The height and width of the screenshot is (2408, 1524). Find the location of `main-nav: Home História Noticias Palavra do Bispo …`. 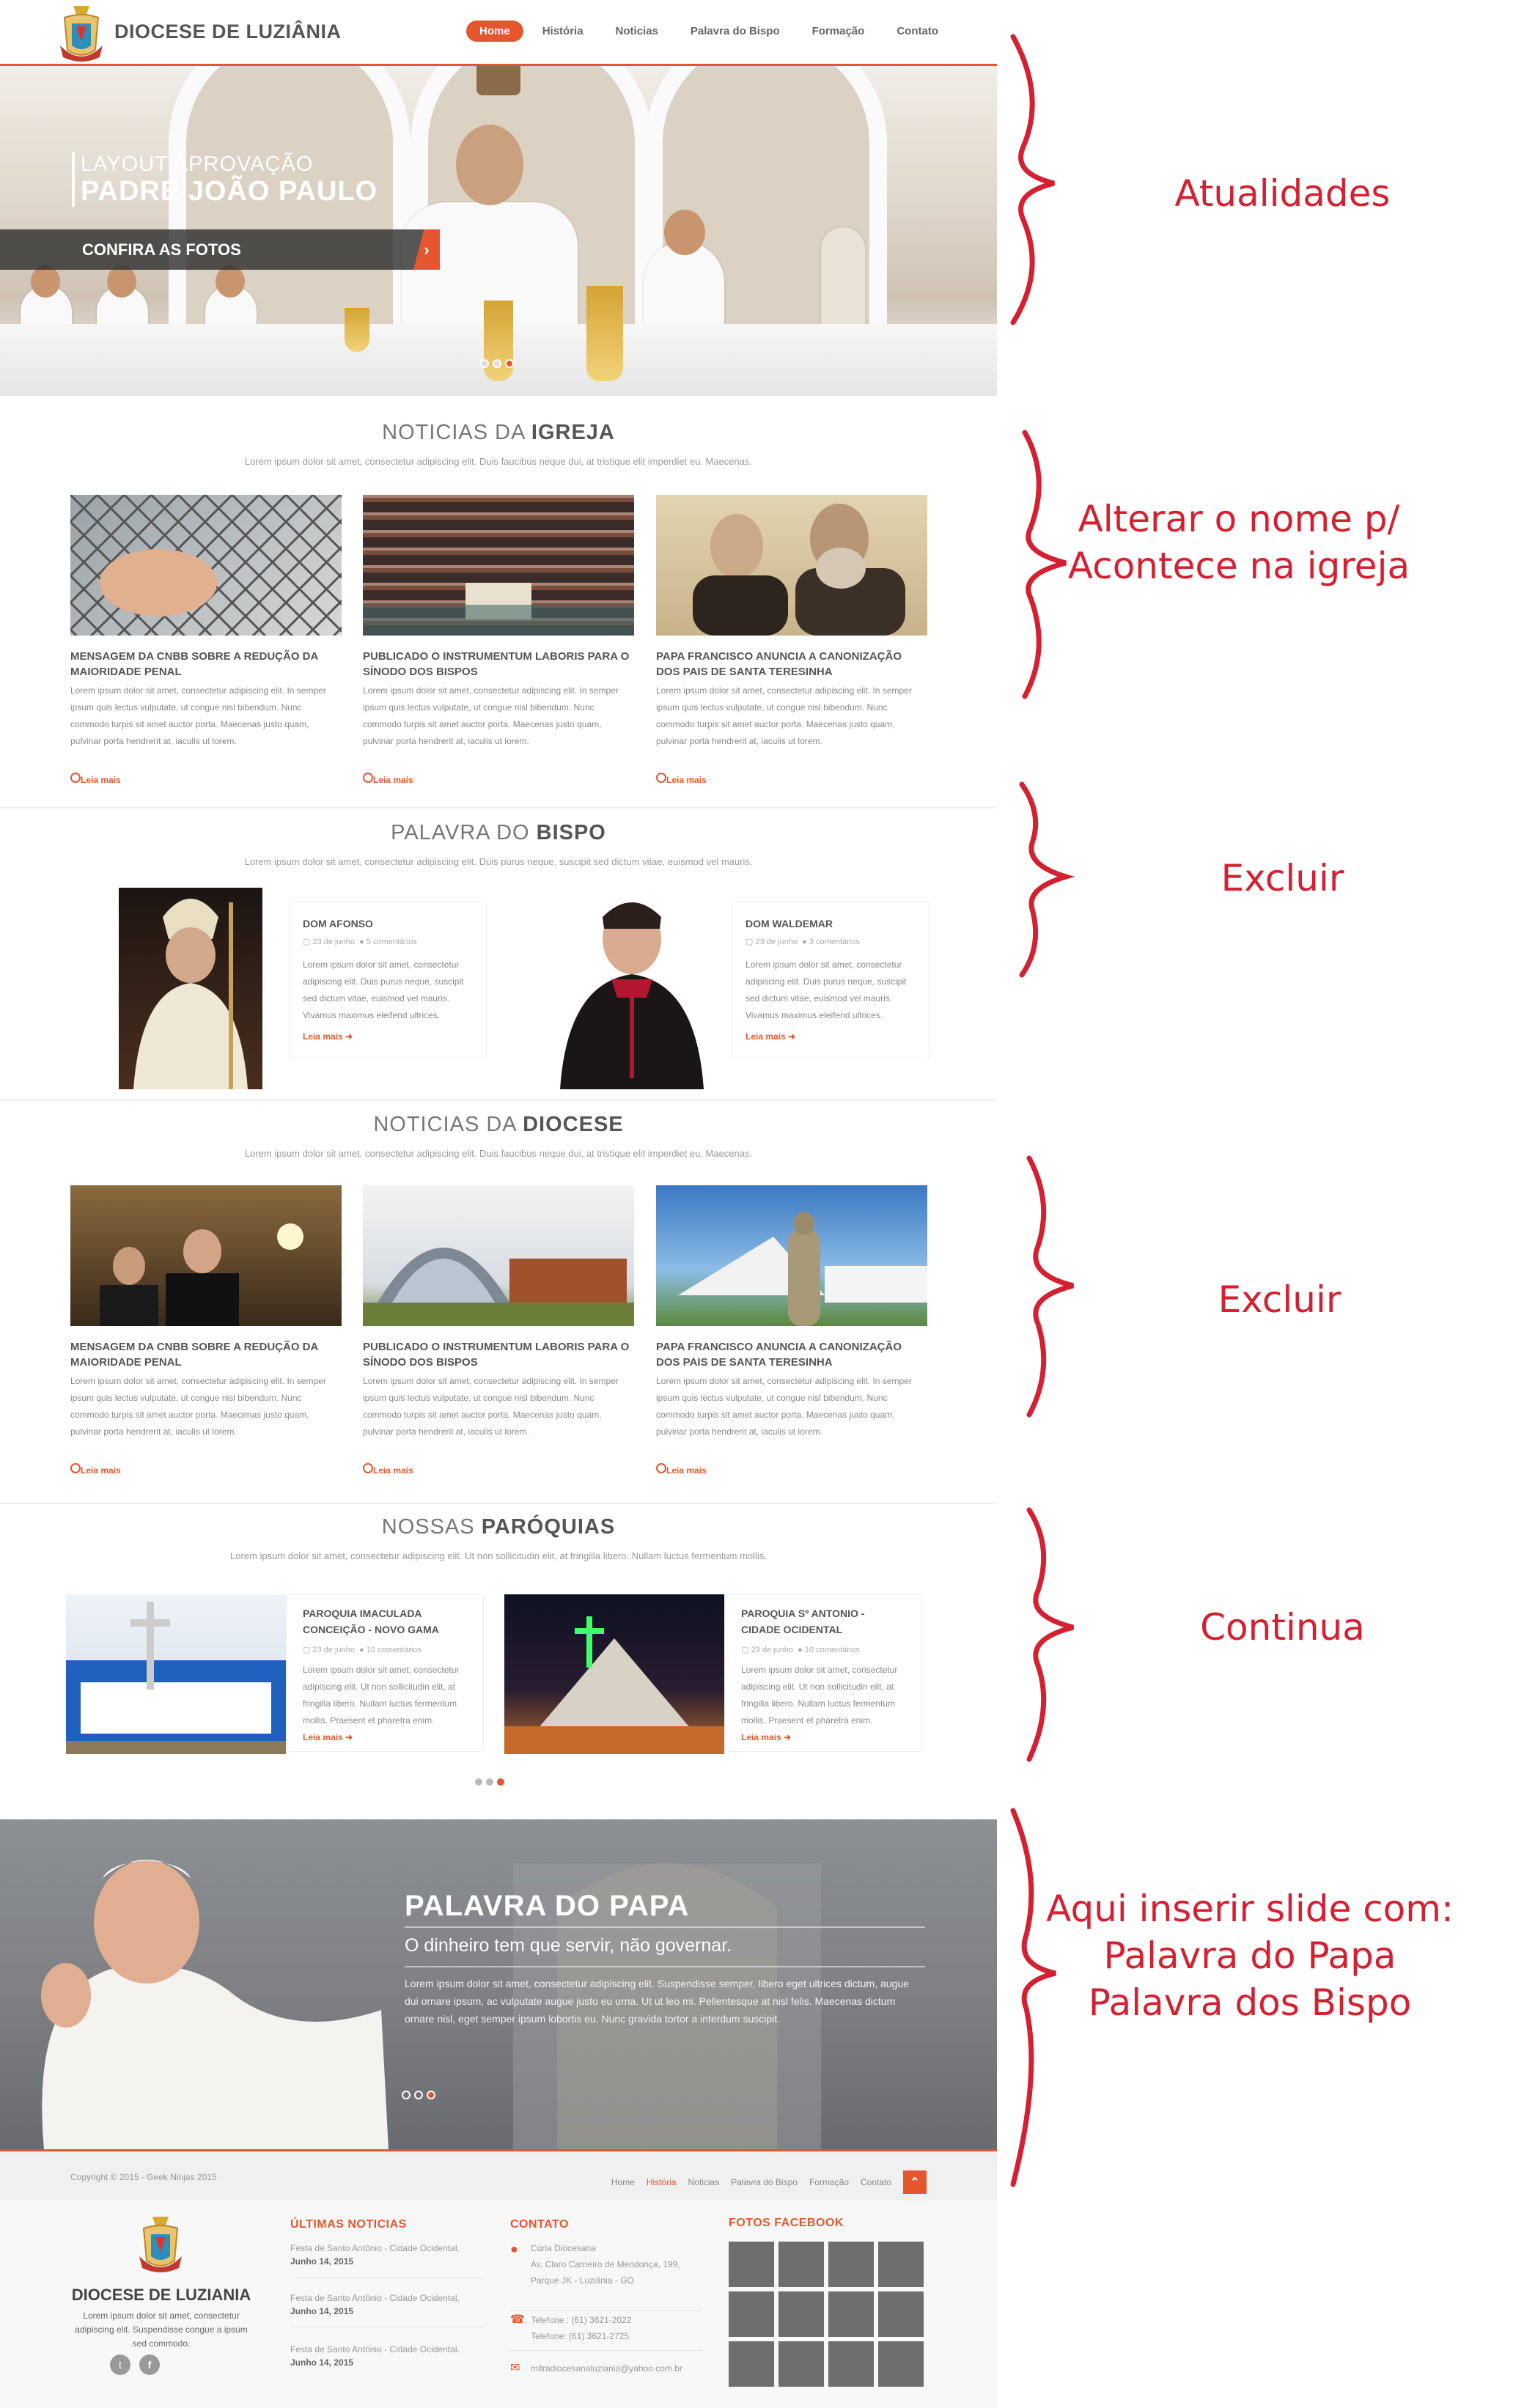

main-nav: Home História Noticias Palavra do Bispo … is located at coordinates (711, 31).